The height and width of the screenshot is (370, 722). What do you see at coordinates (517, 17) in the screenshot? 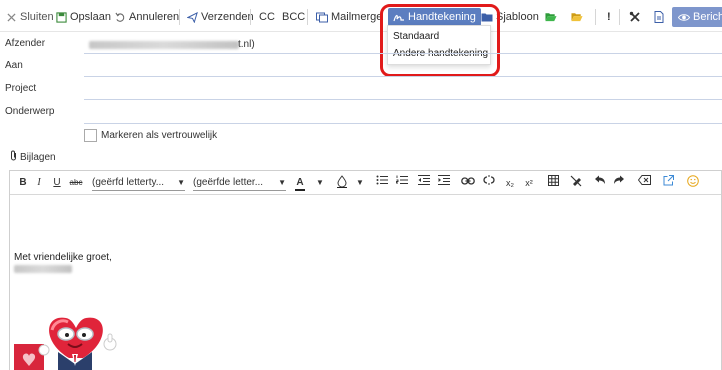
I see `template-label: Sjabloon` at bounding box center [517, 17].